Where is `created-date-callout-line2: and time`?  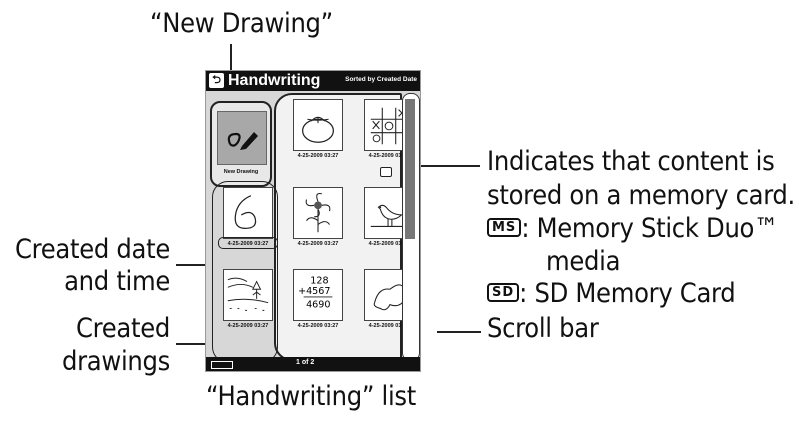 created-date-callout-line2: and time is located at coordinates (117, 281).